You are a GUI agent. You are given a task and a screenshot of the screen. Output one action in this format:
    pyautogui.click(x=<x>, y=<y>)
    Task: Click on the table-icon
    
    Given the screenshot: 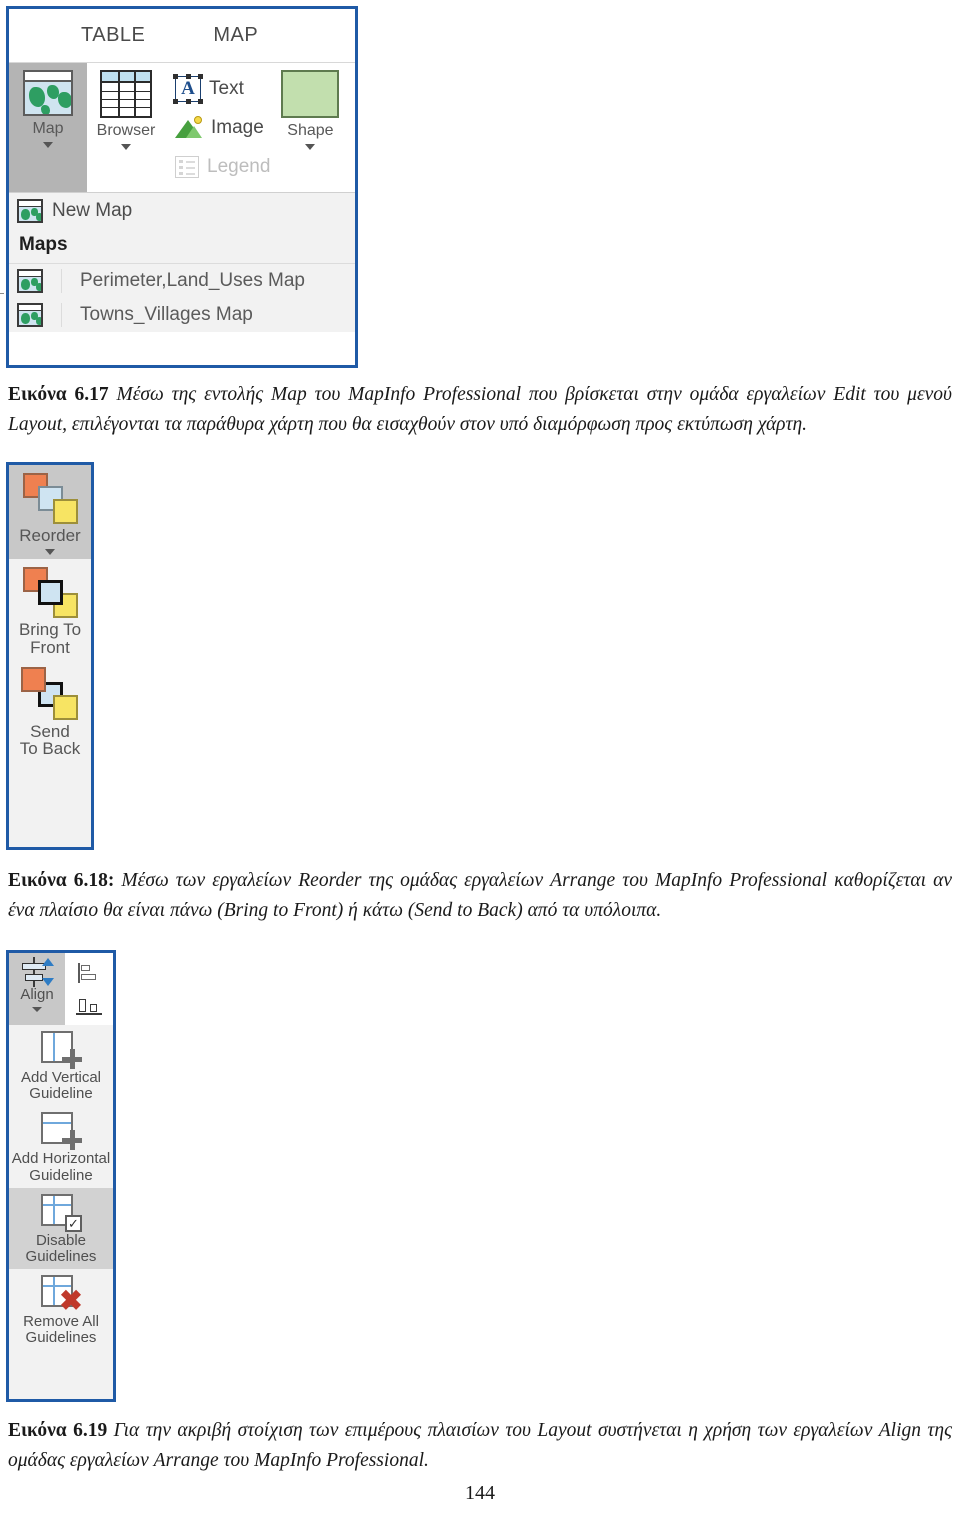 What is the action you would take?
    pyautogui.click(x=126, y=94)
    